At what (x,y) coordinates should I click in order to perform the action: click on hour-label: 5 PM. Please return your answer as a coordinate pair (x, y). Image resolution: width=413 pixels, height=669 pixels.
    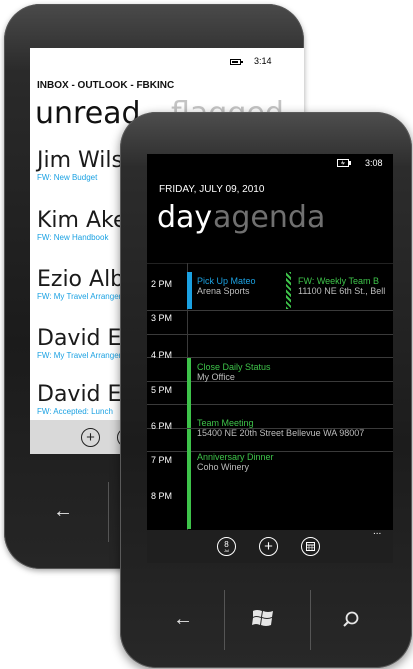
    Looking at the image, I should click on (162, 390).